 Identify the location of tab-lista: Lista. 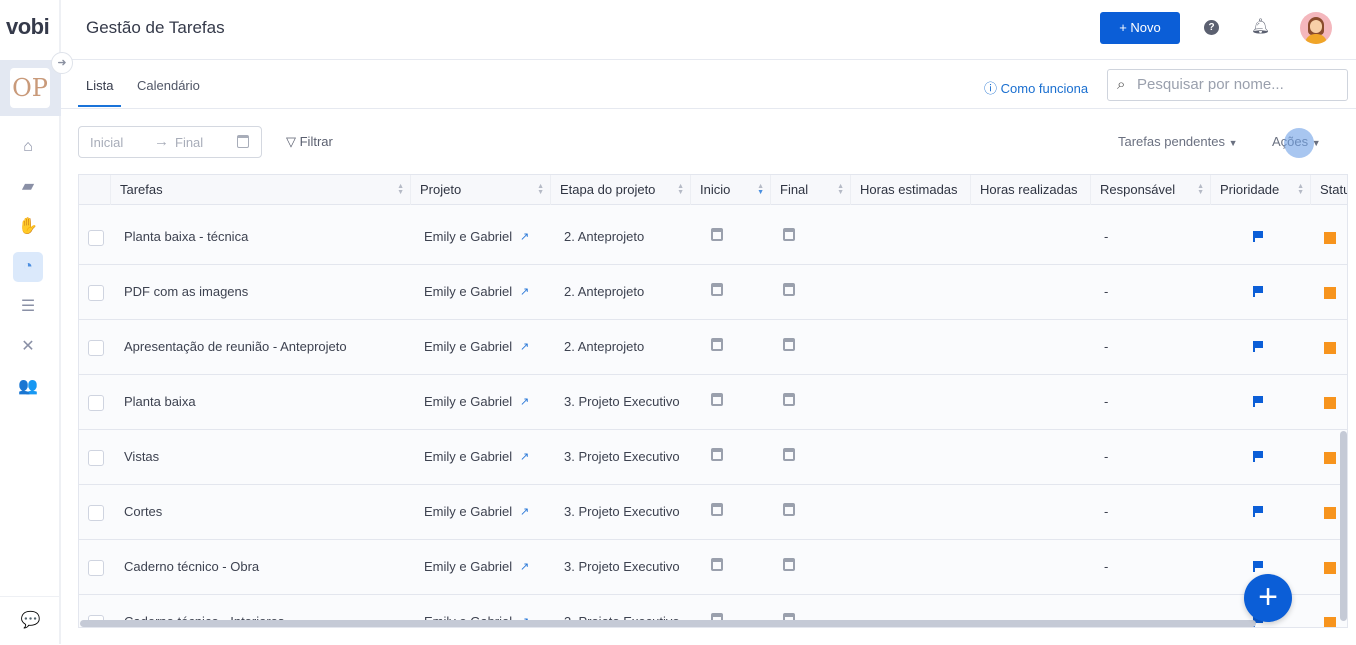
(99, 85).